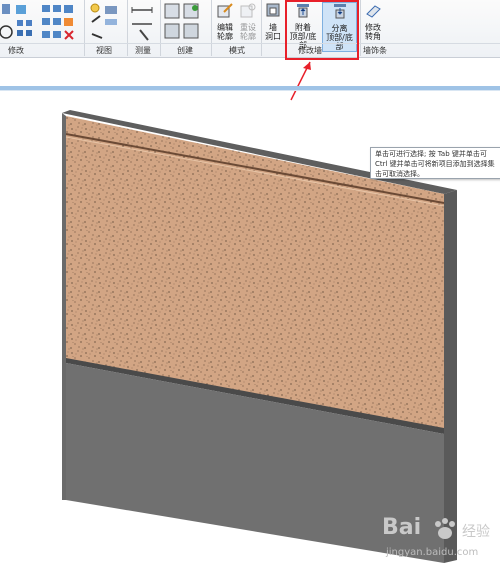 Image resolution: width=500 pixels, height=570 pixels. I want to click on watermark-url: jingyan.baidu.com, so click(432, 552).